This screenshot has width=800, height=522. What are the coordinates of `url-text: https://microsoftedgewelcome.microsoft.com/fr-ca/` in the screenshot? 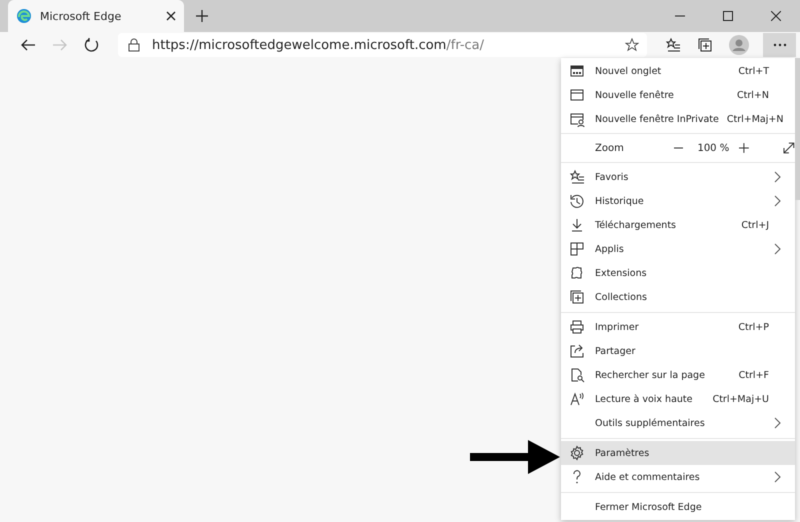 It's located at (319, 45).